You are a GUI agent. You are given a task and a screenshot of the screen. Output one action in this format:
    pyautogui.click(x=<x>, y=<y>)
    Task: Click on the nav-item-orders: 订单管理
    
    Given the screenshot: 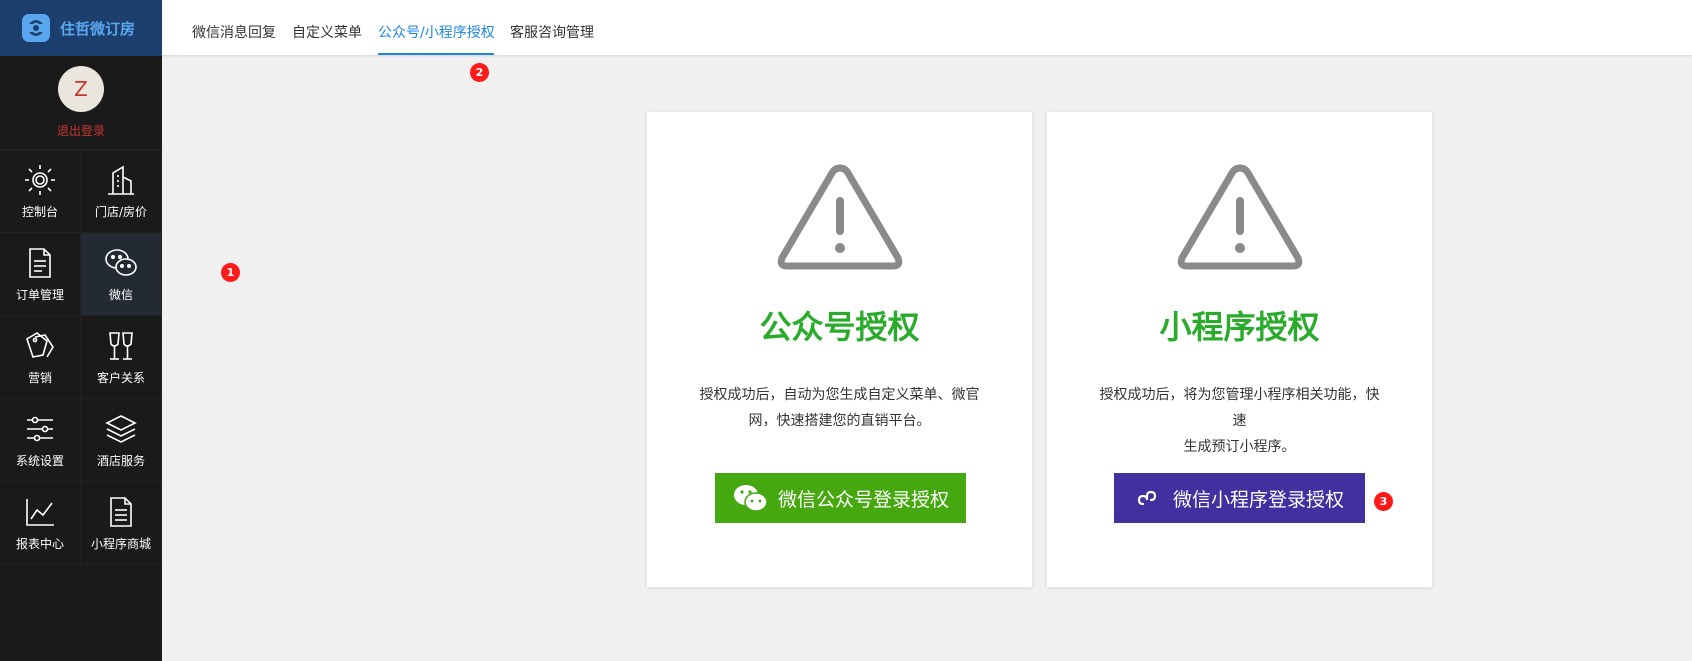 What is the action you would take?
    pyautogui.click(x=40, y=274)
    